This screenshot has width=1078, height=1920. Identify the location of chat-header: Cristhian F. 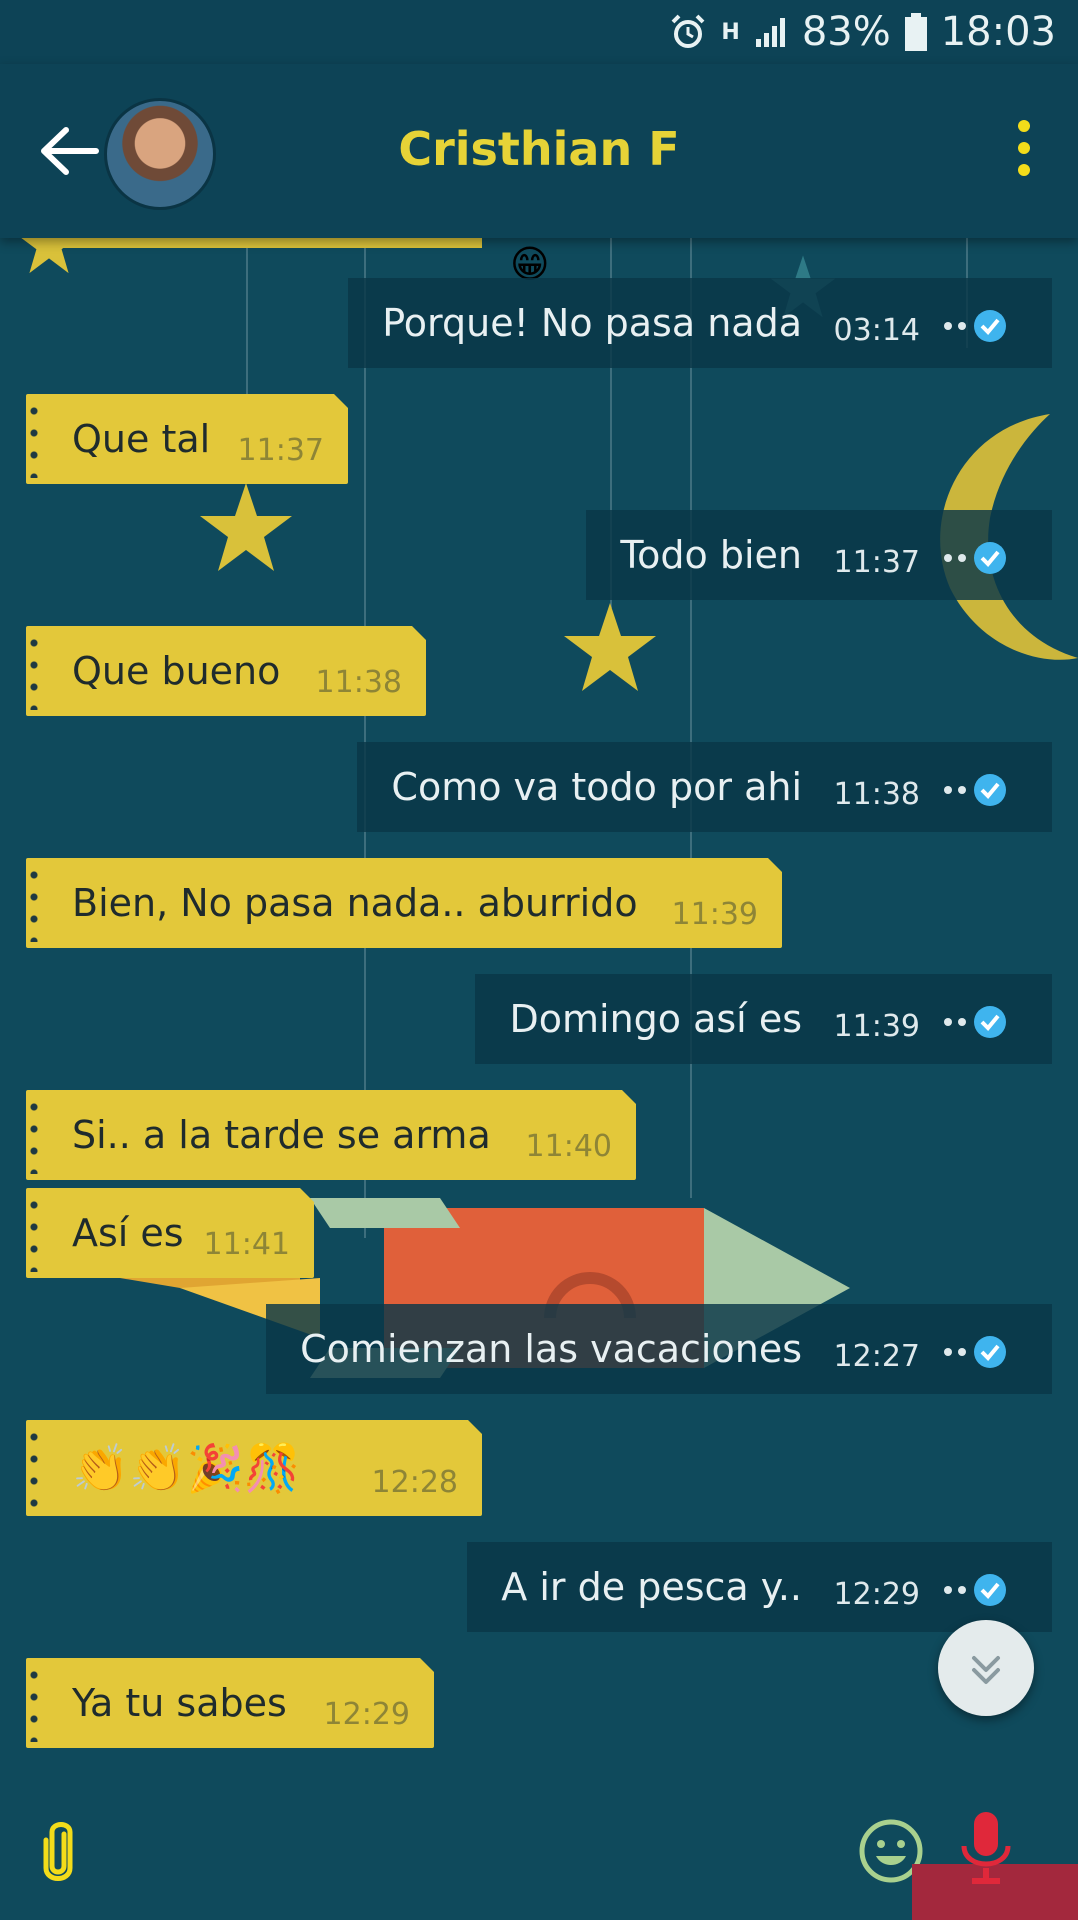
(539, 151).